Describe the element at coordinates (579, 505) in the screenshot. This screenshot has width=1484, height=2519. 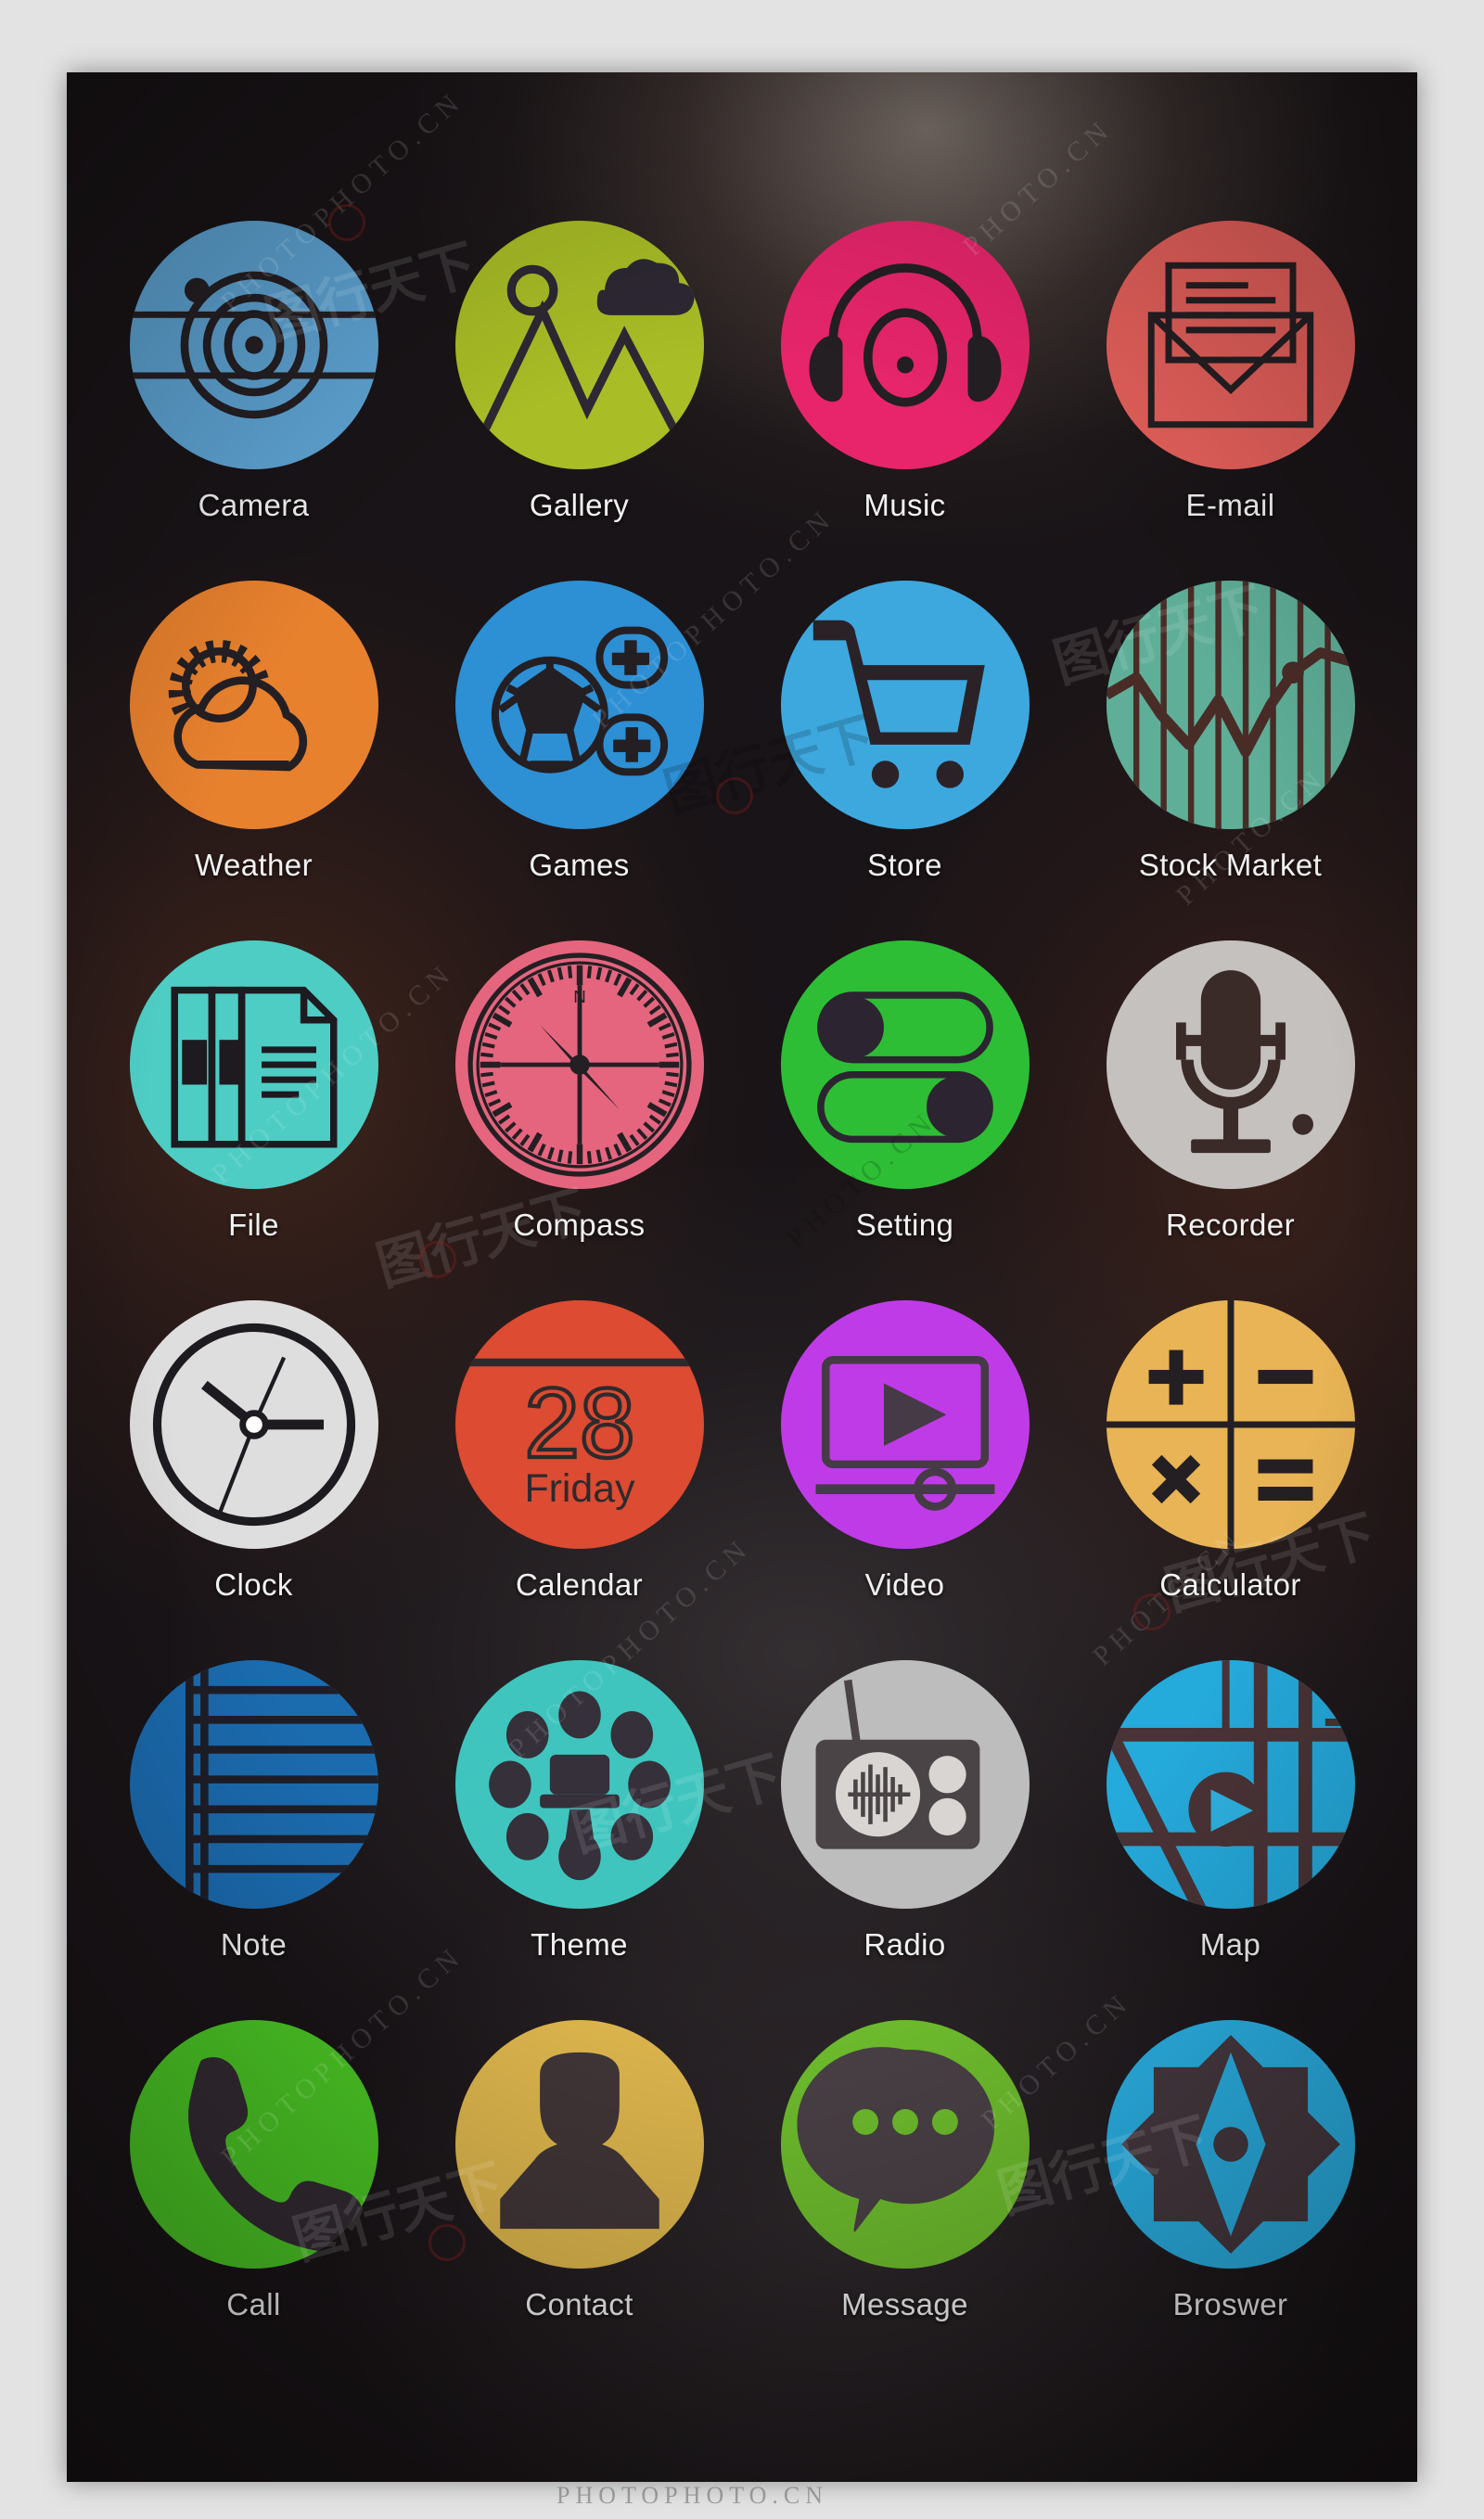
I see `app-icon-label: Gallery` at that location.